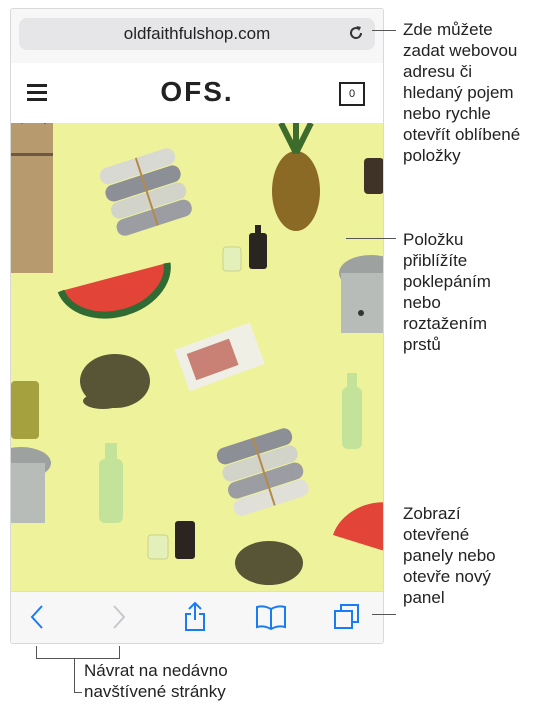 This screenshot has width=557, height=709. Describe the element at coordinates (348, 617) in the screenshot. I see `tabs-icon` at that location.